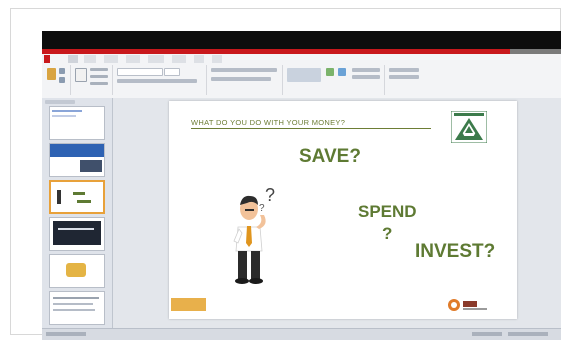 The image size is (570, 341). I want to click on slide-counter, so click(66, 334).